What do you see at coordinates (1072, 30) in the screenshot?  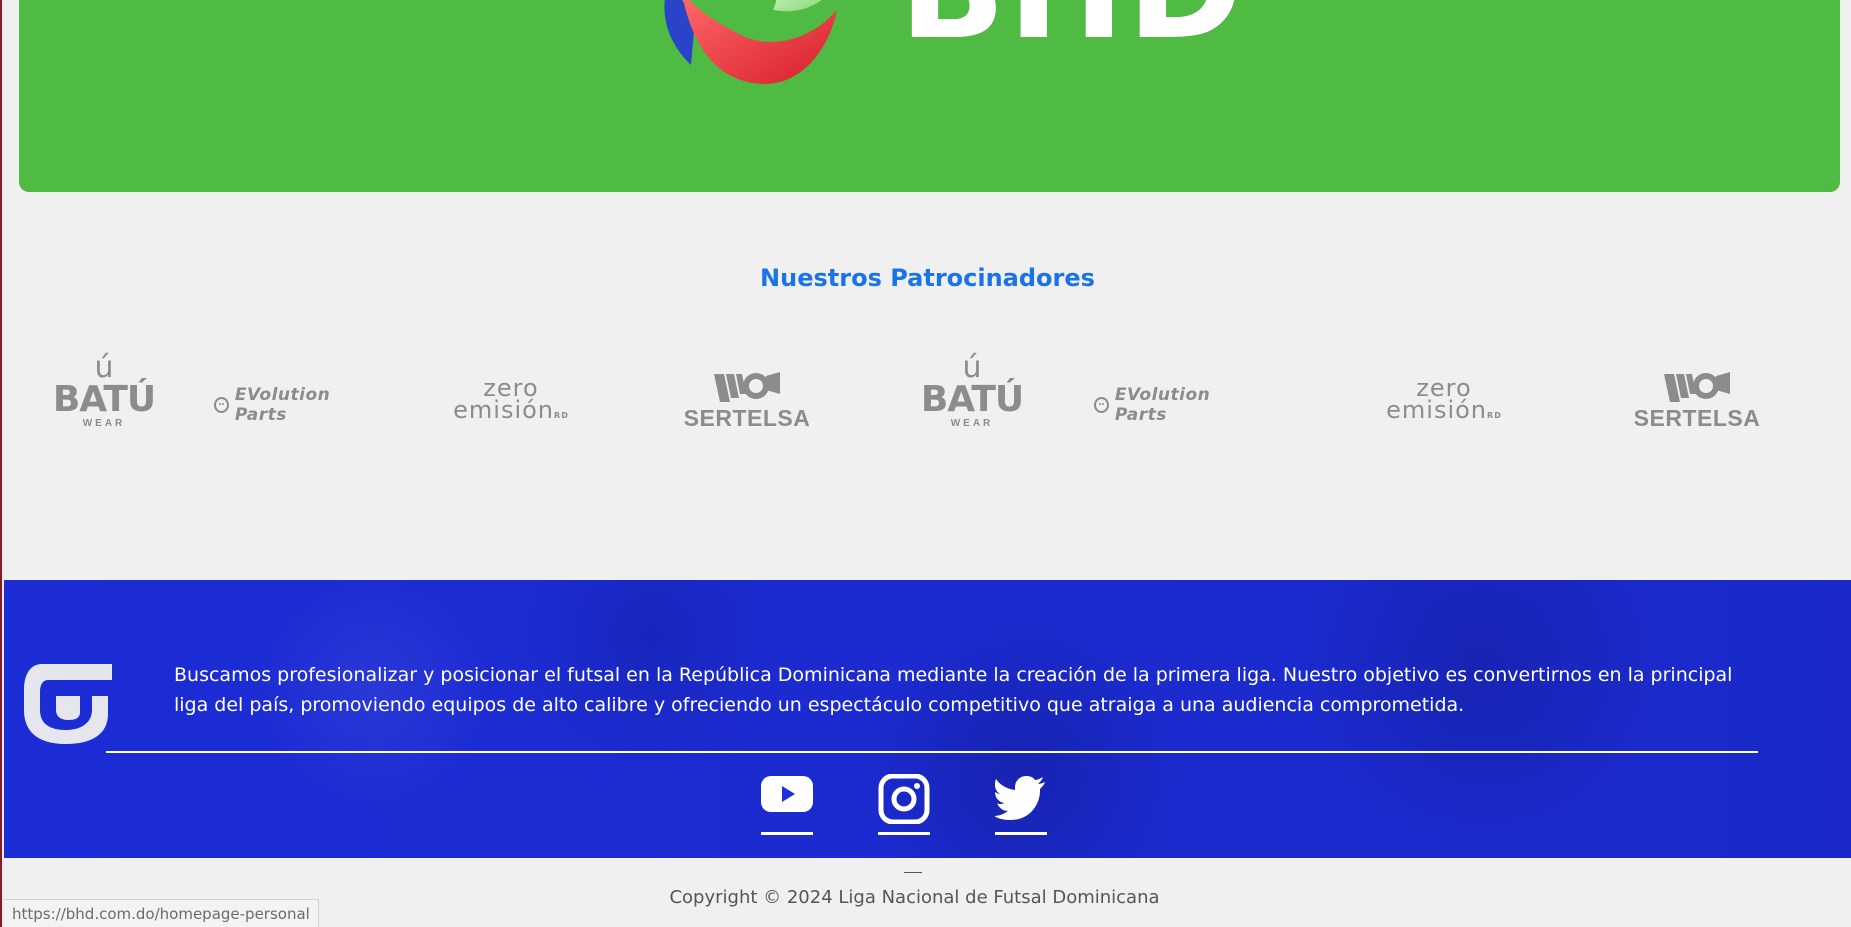 I see `bhd-logo-text: BHD` at bounding box center [1072, 30].